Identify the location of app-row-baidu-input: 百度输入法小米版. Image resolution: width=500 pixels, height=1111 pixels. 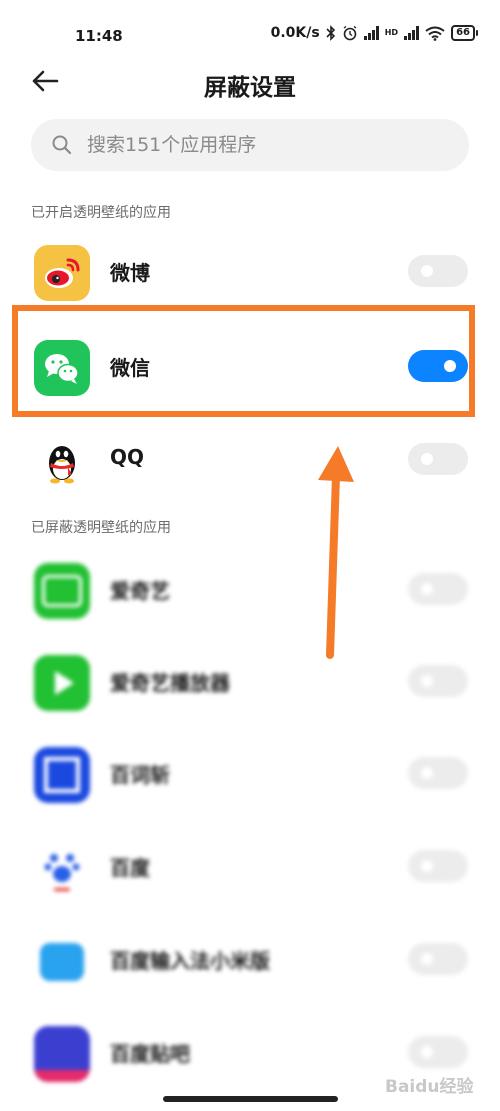
(250, 960).